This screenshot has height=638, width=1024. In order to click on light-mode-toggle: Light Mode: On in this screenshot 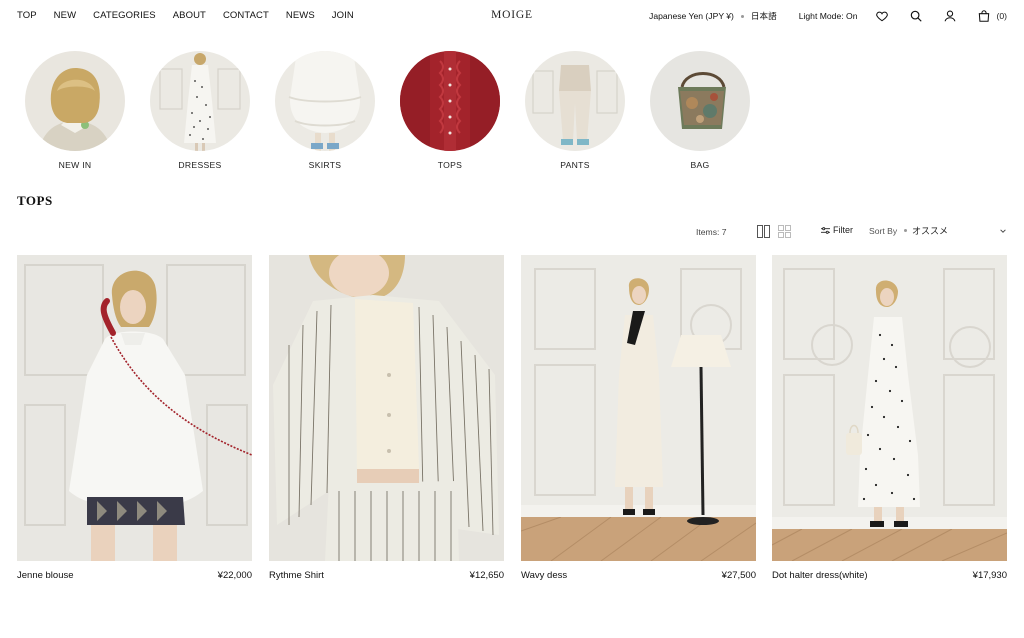, I will do `click(828, 16)`.